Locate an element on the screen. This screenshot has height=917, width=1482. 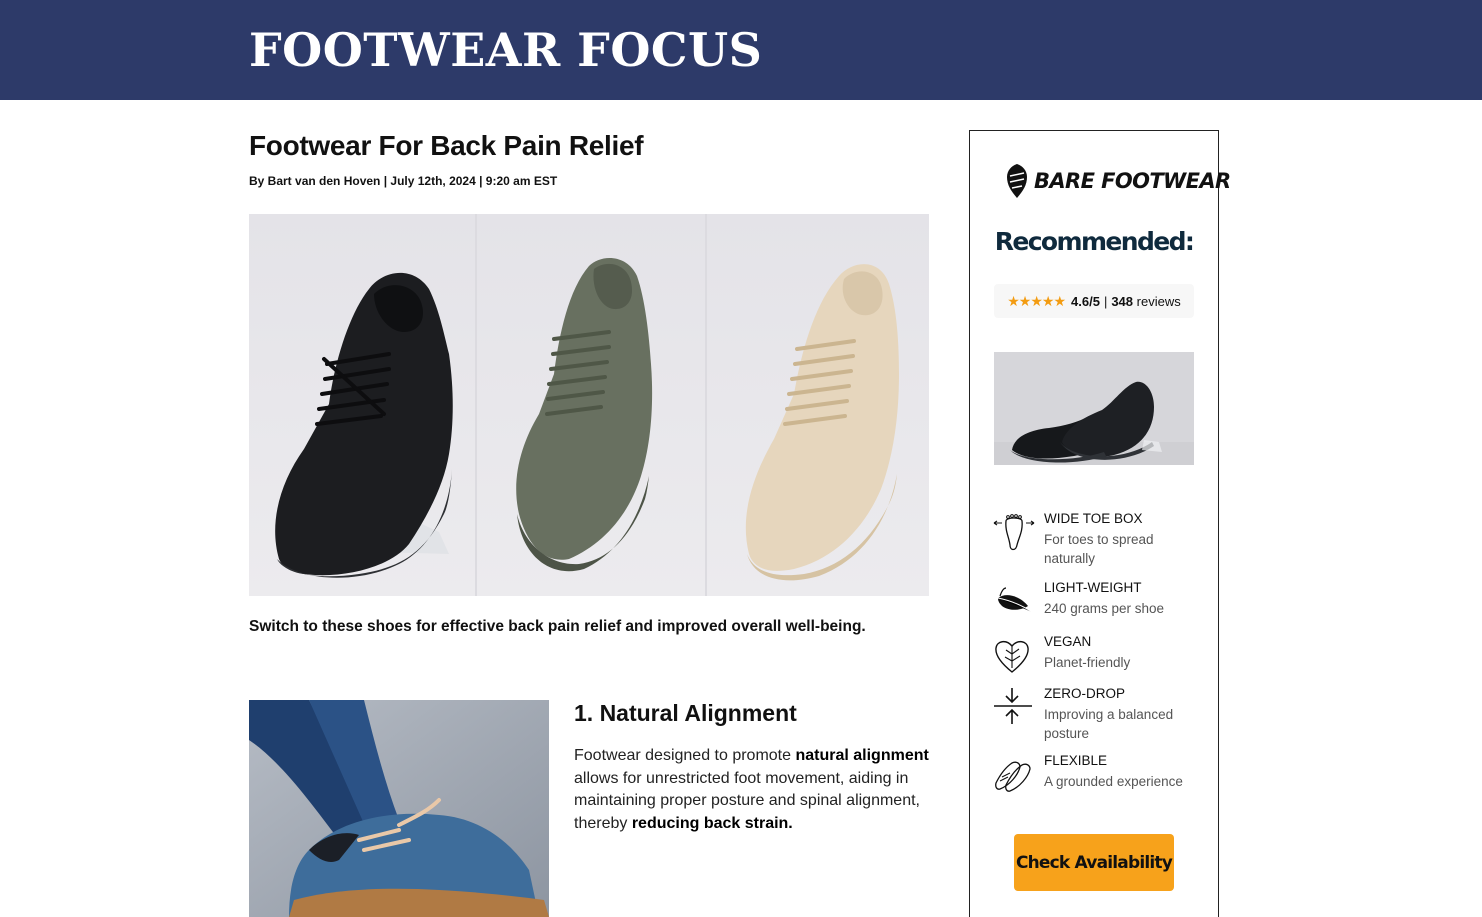
rating-score: 4.6/5 is located at coordinates (1085, 301).